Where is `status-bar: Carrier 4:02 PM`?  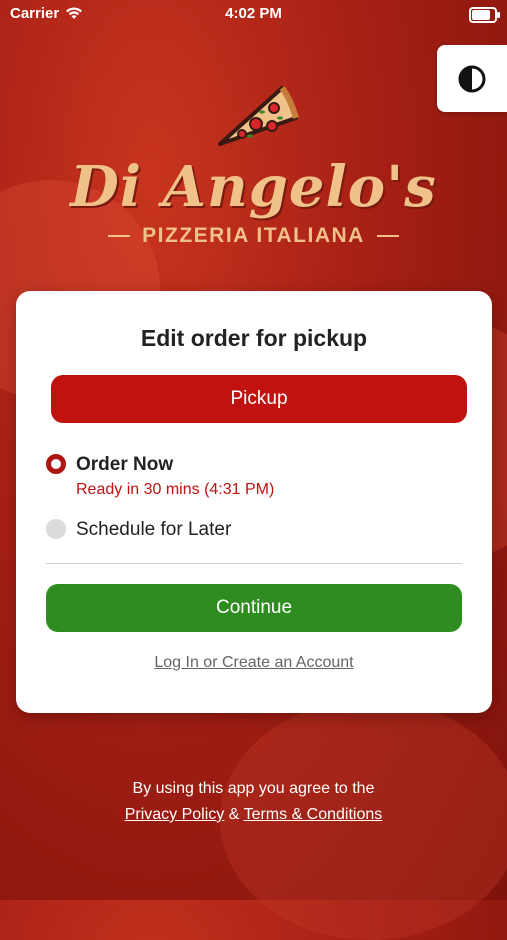 status-bar: Carrier 4:02 PM is located at coordinates (253, 14).